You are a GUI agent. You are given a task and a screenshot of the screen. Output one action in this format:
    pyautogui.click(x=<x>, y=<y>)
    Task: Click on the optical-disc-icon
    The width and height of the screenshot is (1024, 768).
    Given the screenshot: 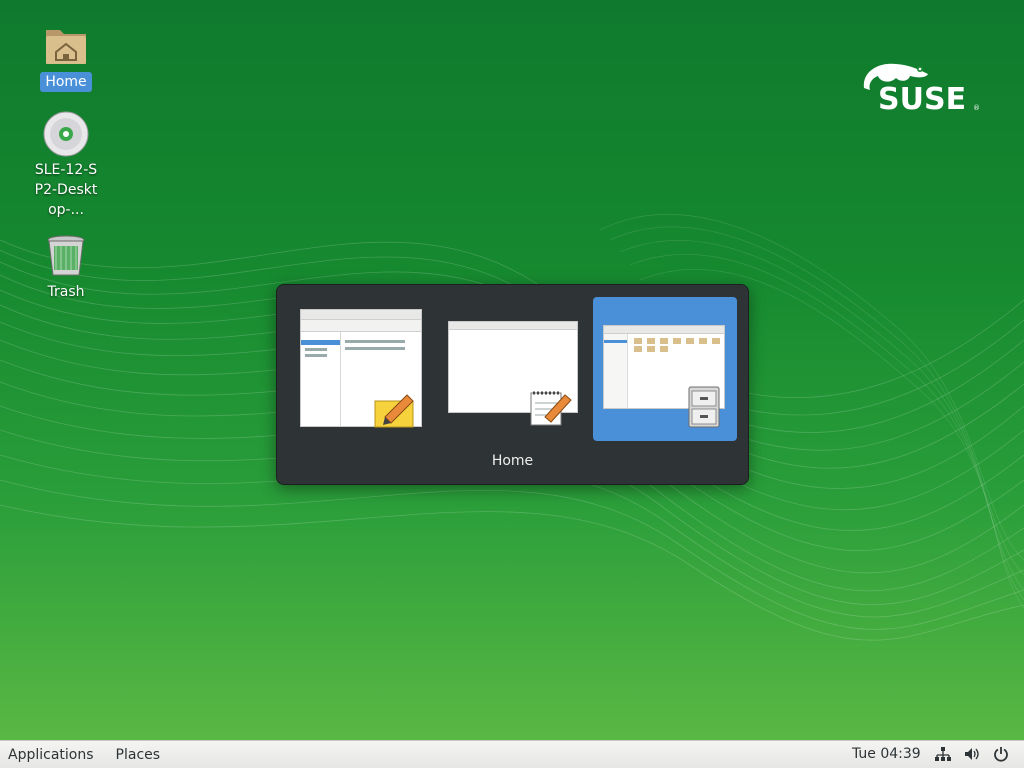 What is the action you would take?
    pyautogui.click(x=66, y=134)
    